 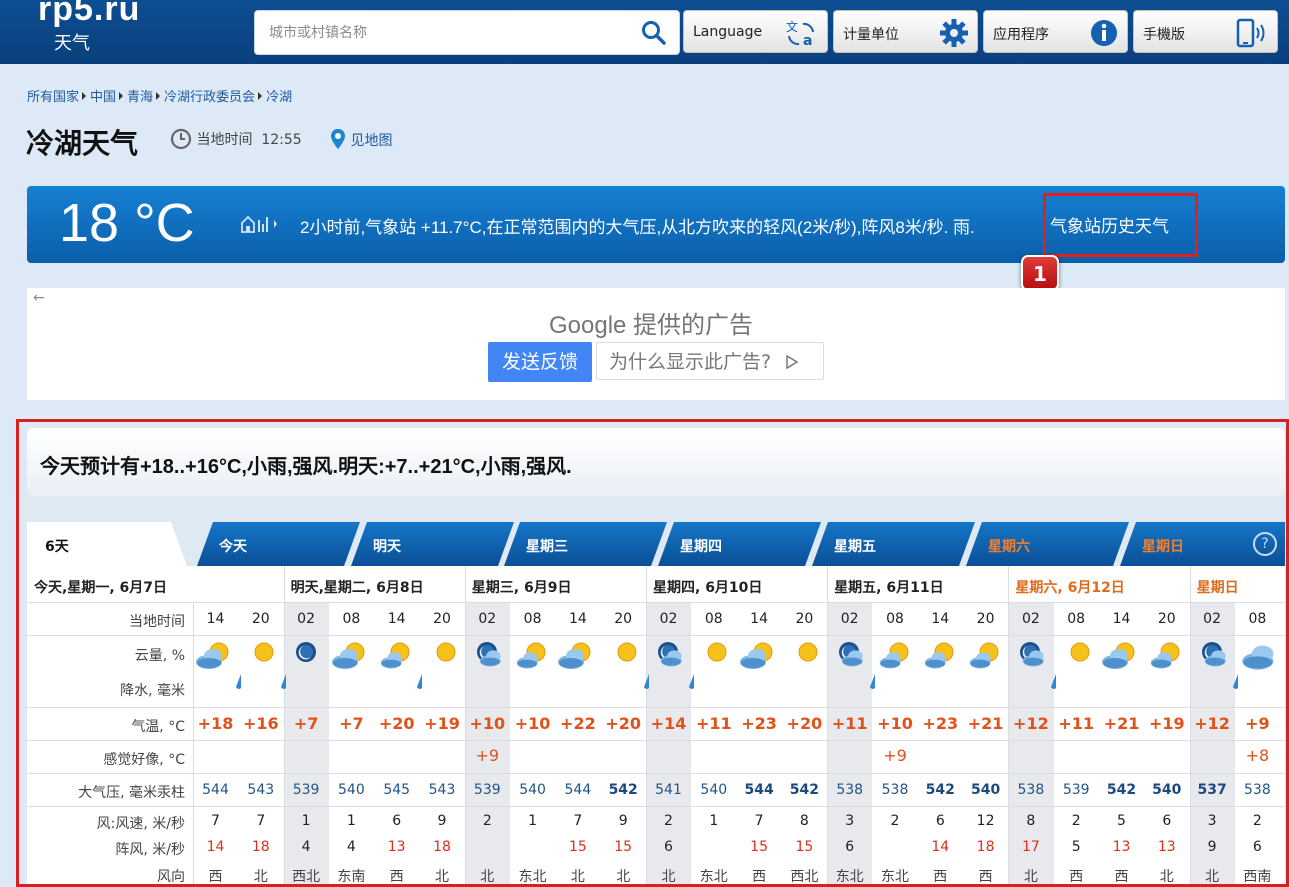 What do you see at coordinates (1205, 31) in the screenshot?
I see `mobile-button: 手機版` at bounding box center [1205, 31].